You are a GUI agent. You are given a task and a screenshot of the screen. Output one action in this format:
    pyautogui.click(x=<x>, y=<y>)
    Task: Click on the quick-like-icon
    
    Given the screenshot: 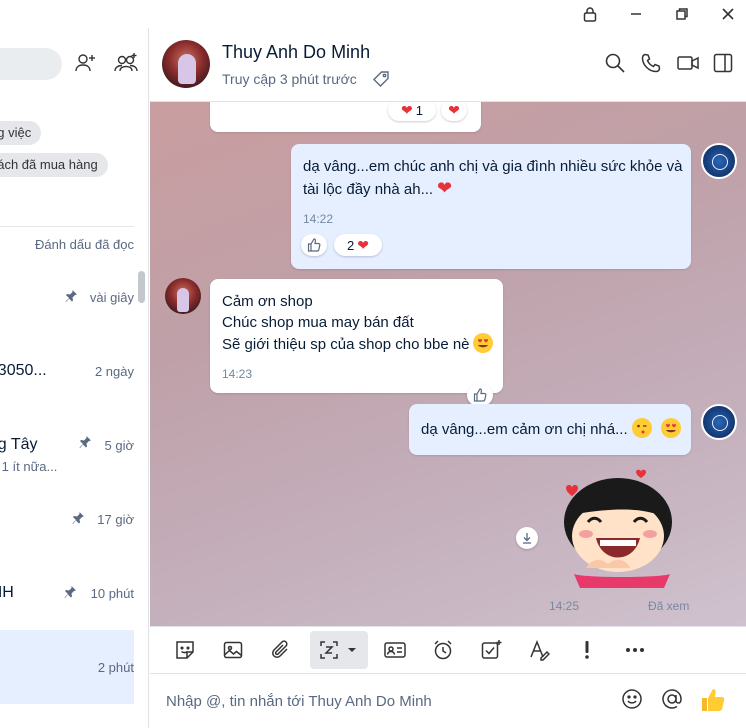 What is the action you would take?
    pyautogui.click(x=713, y=700)
    